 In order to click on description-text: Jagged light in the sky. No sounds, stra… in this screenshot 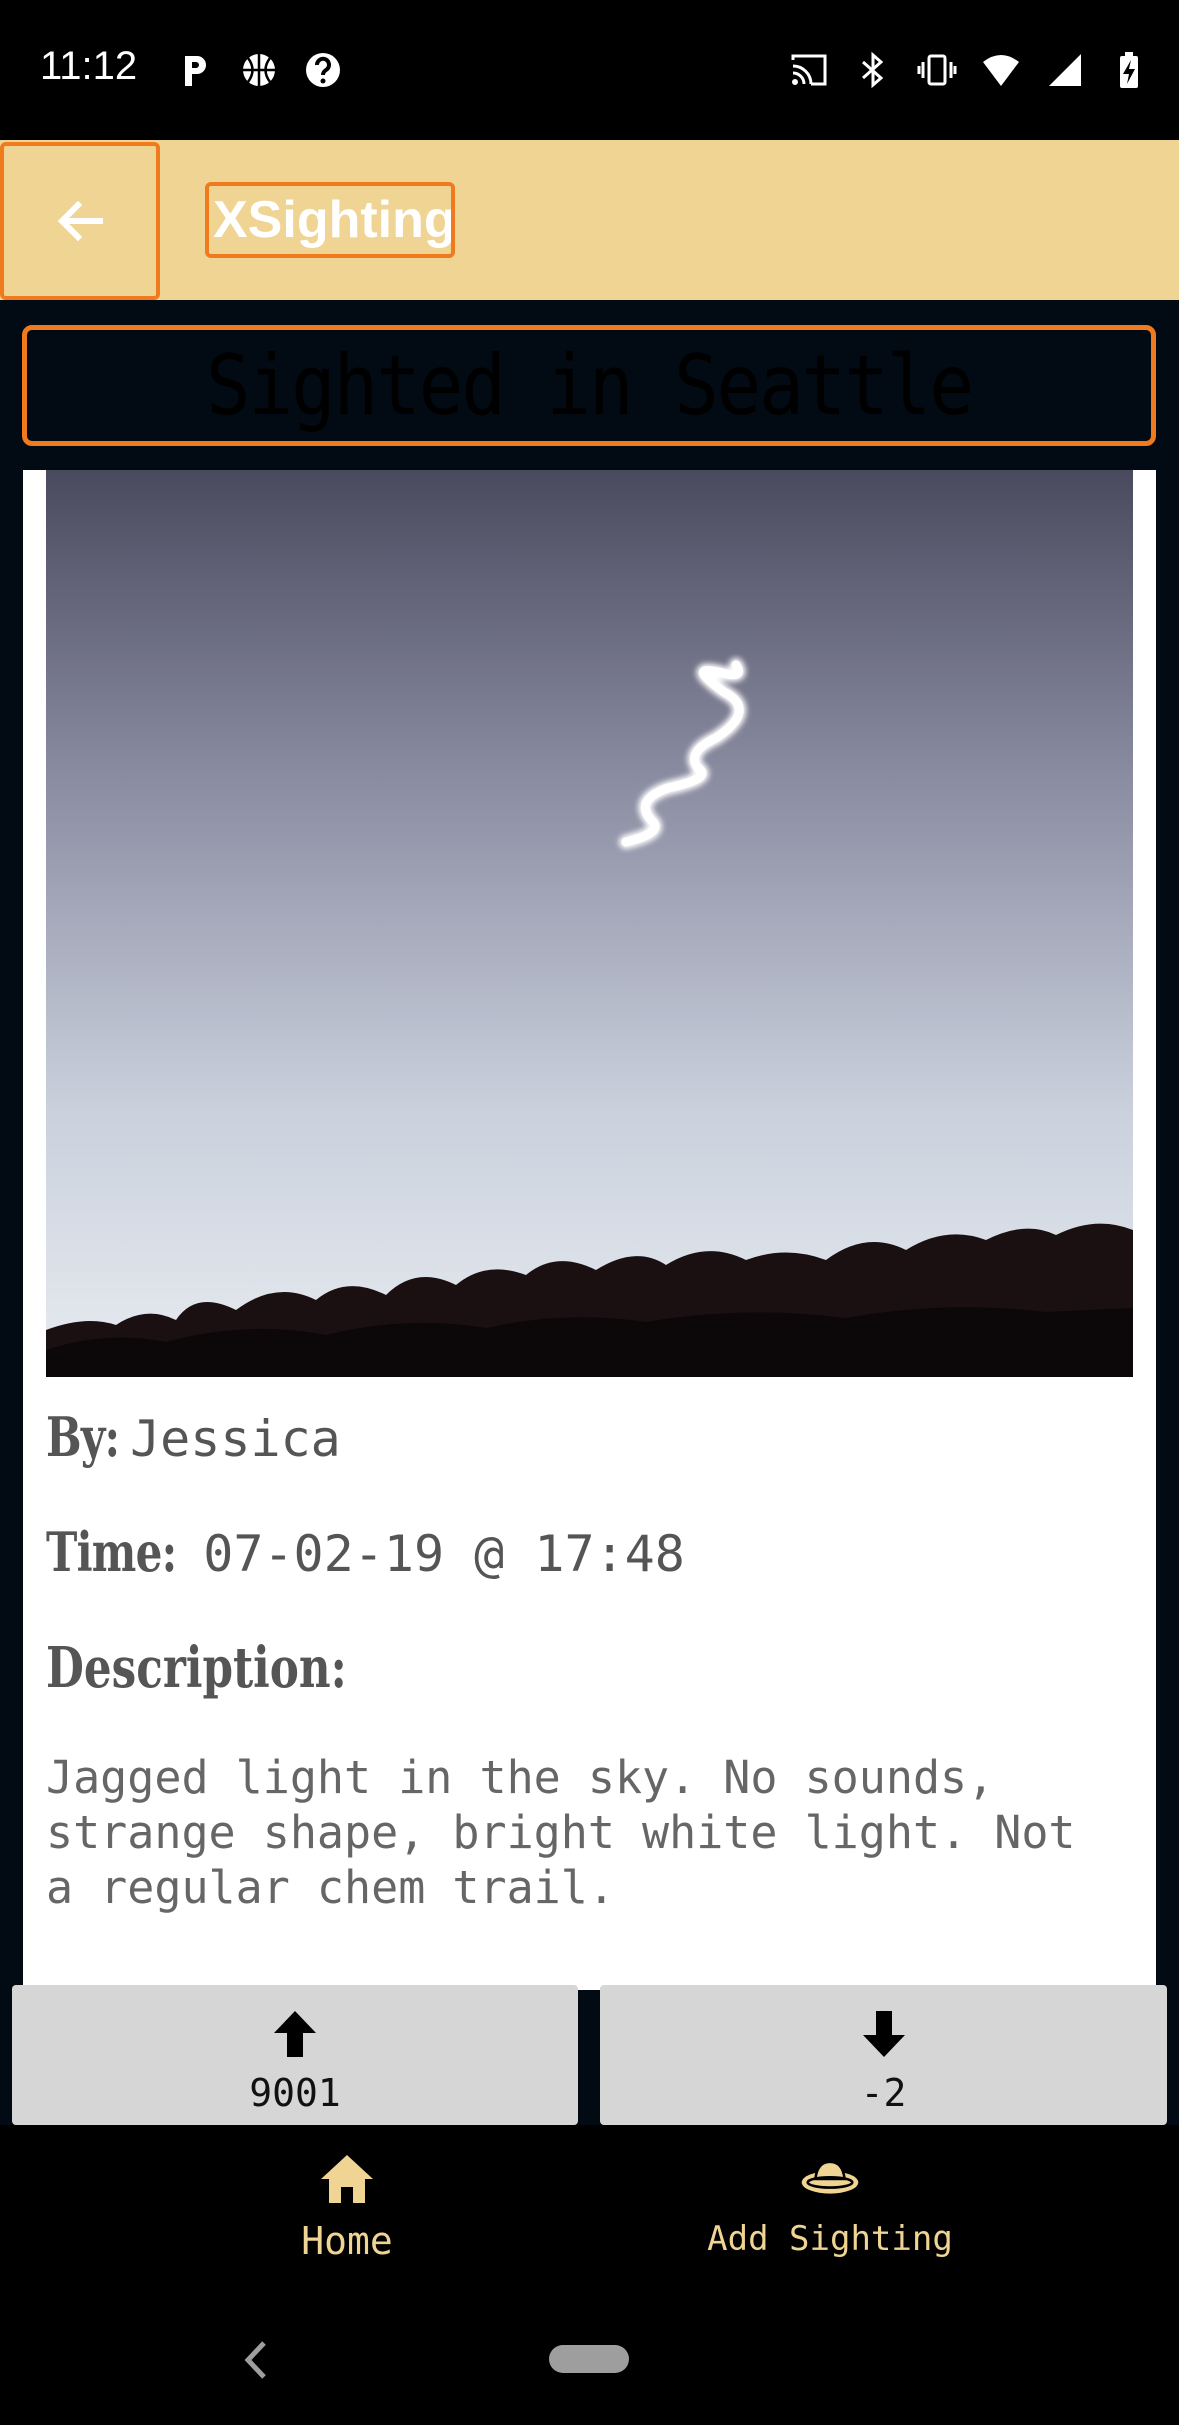, I will do `click(561, 1832)`.